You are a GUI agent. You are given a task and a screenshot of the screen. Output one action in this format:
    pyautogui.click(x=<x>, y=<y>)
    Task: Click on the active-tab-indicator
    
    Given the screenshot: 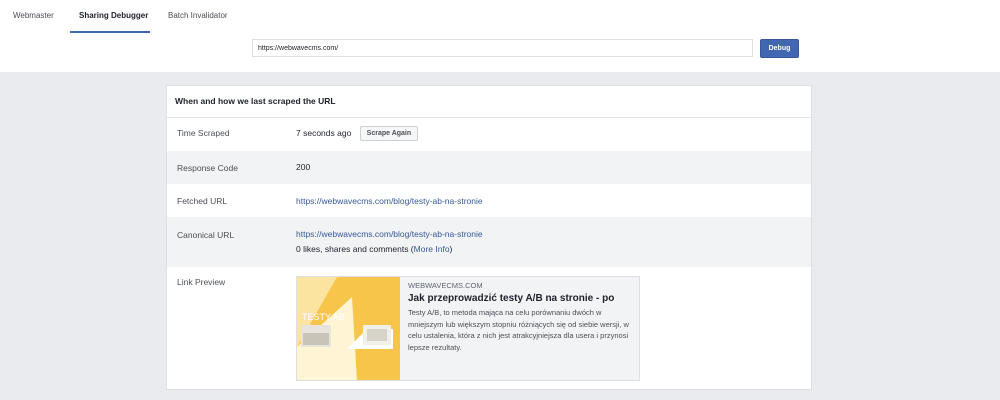 What is the action you would take?
    pyautogui.click(x=110, y=32)
    